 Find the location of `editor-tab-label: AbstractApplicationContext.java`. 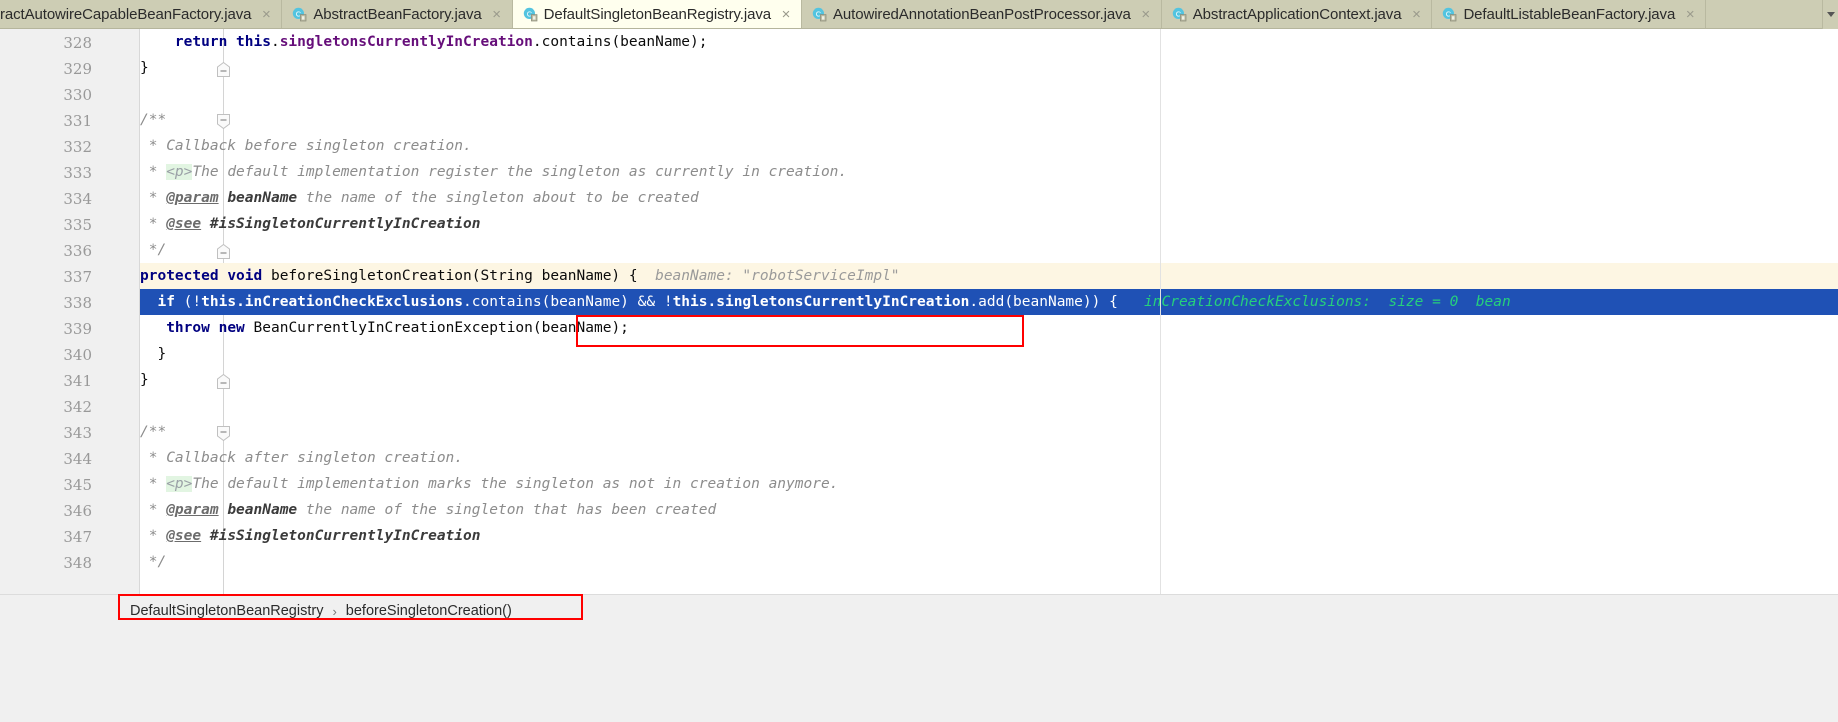

editor-tab-label: AbstractApplicationContext.java is located at coordinates (1297, 14).